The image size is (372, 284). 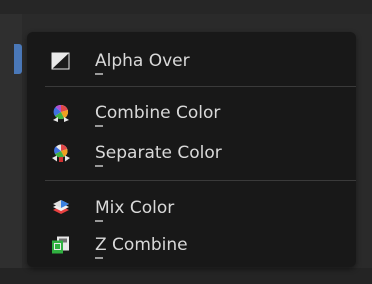 I want to click on menu-item-combine-color: Combine Color, so click(x=191, y=113).